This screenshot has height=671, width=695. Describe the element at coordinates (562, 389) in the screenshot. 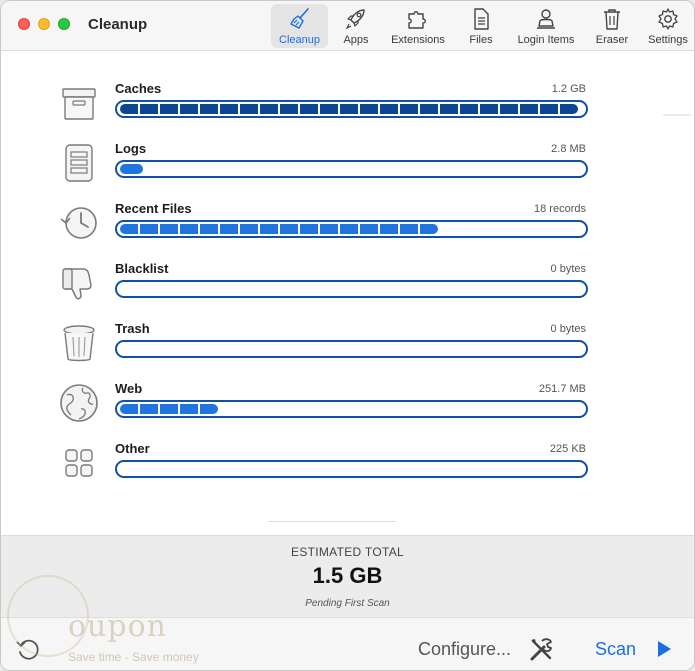

I see `category-size: 251.7 MB` at that location.